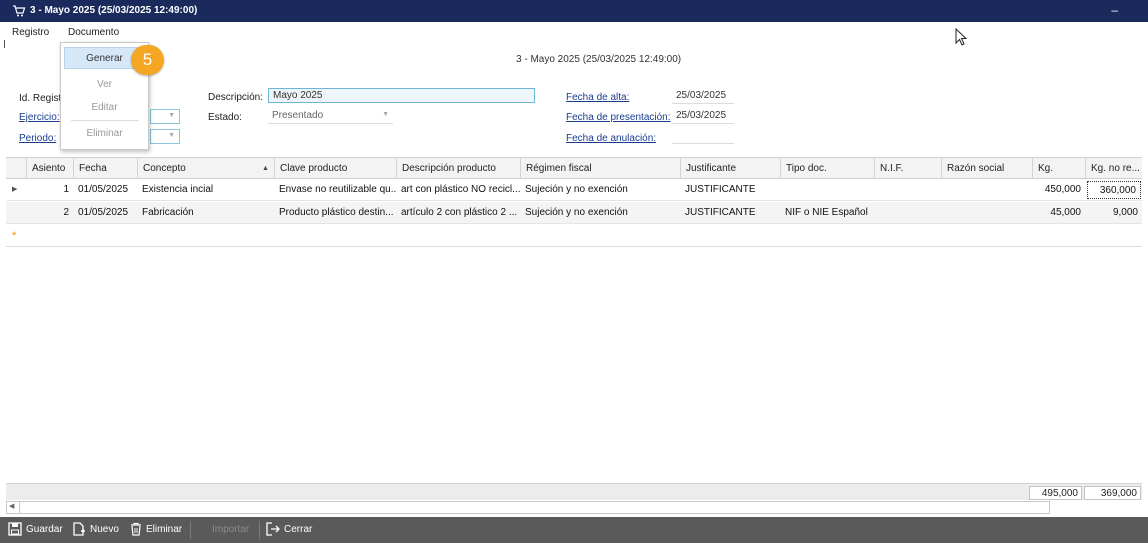 The width and height of the screenshot is (1148, 543). I want to click on estado-value: Presentado, so click(298, 115).